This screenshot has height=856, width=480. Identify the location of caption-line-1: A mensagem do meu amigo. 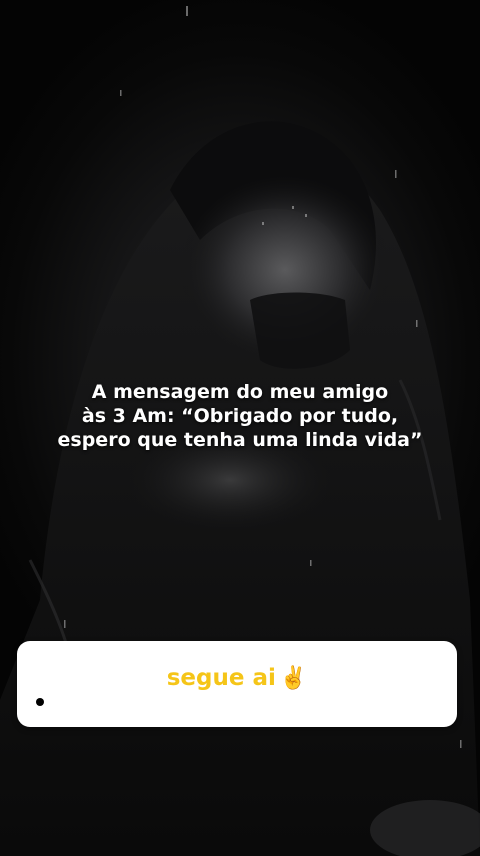
(240, 392).